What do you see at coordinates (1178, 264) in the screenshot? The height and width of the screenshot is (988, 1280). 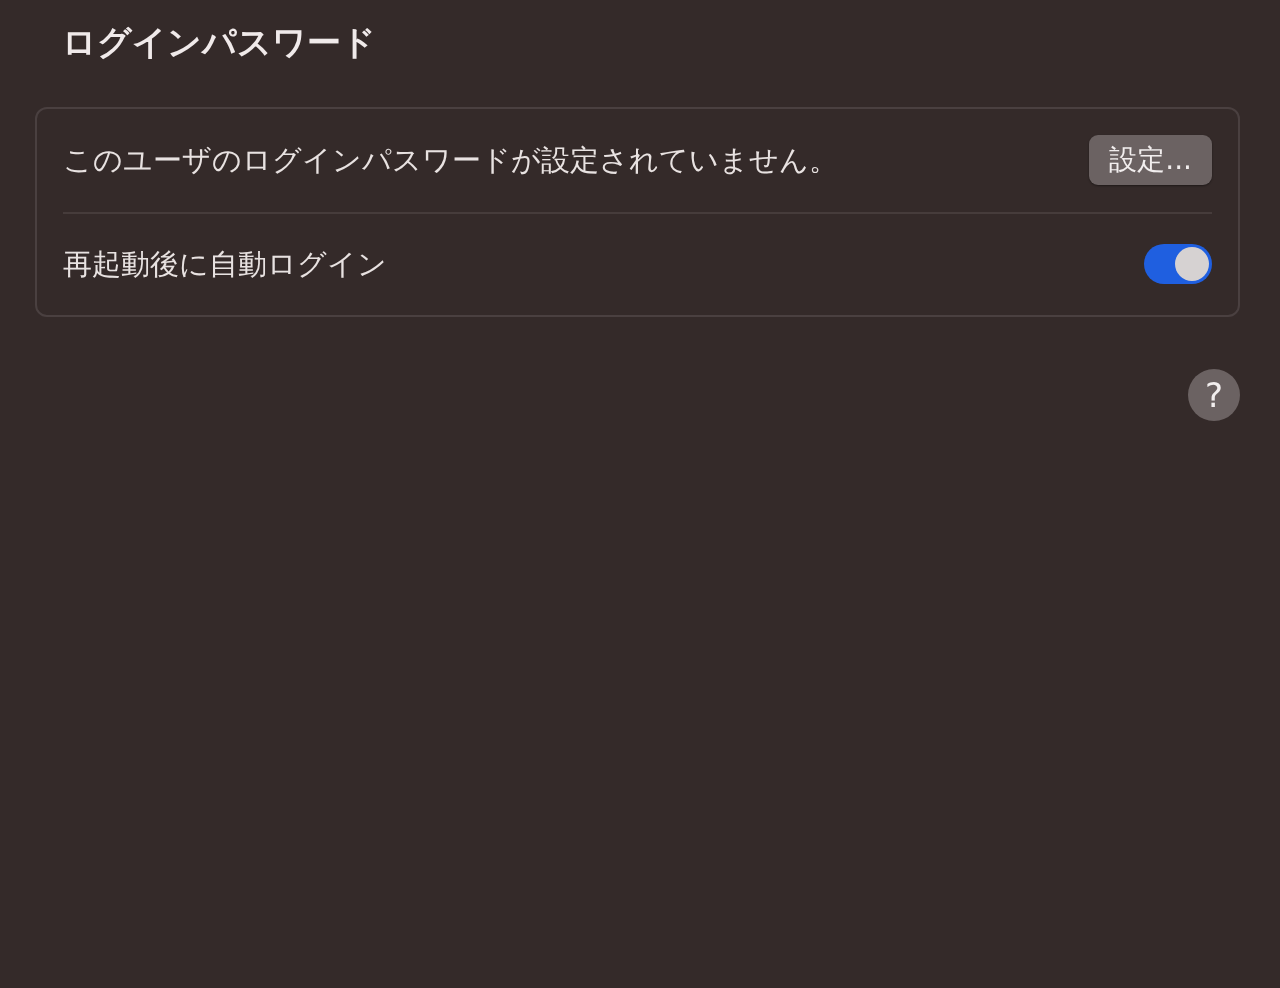 I see `toggle-switch` at bounding box center [1178, 264].